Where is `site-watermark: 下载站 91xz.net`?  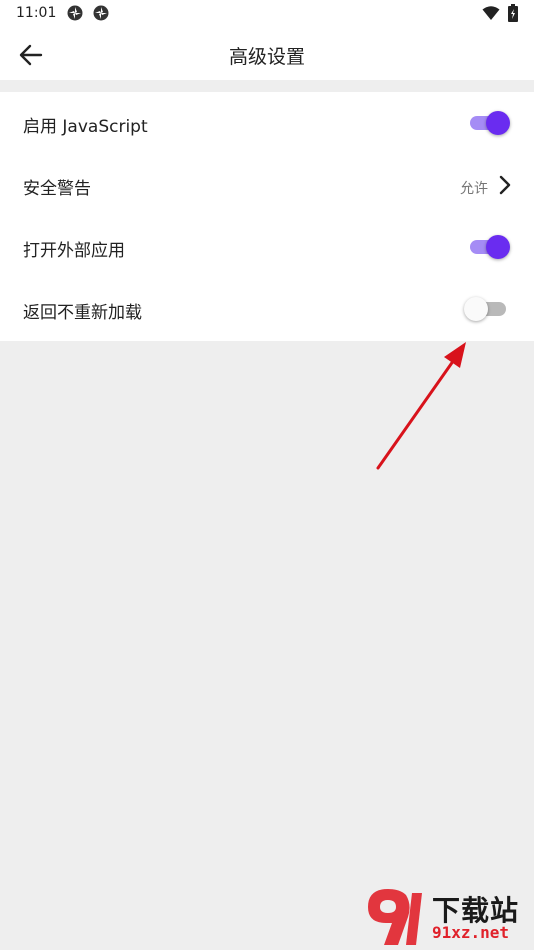 site-watermark: 下载站 91xz.net is located at coordinates (448, 916).